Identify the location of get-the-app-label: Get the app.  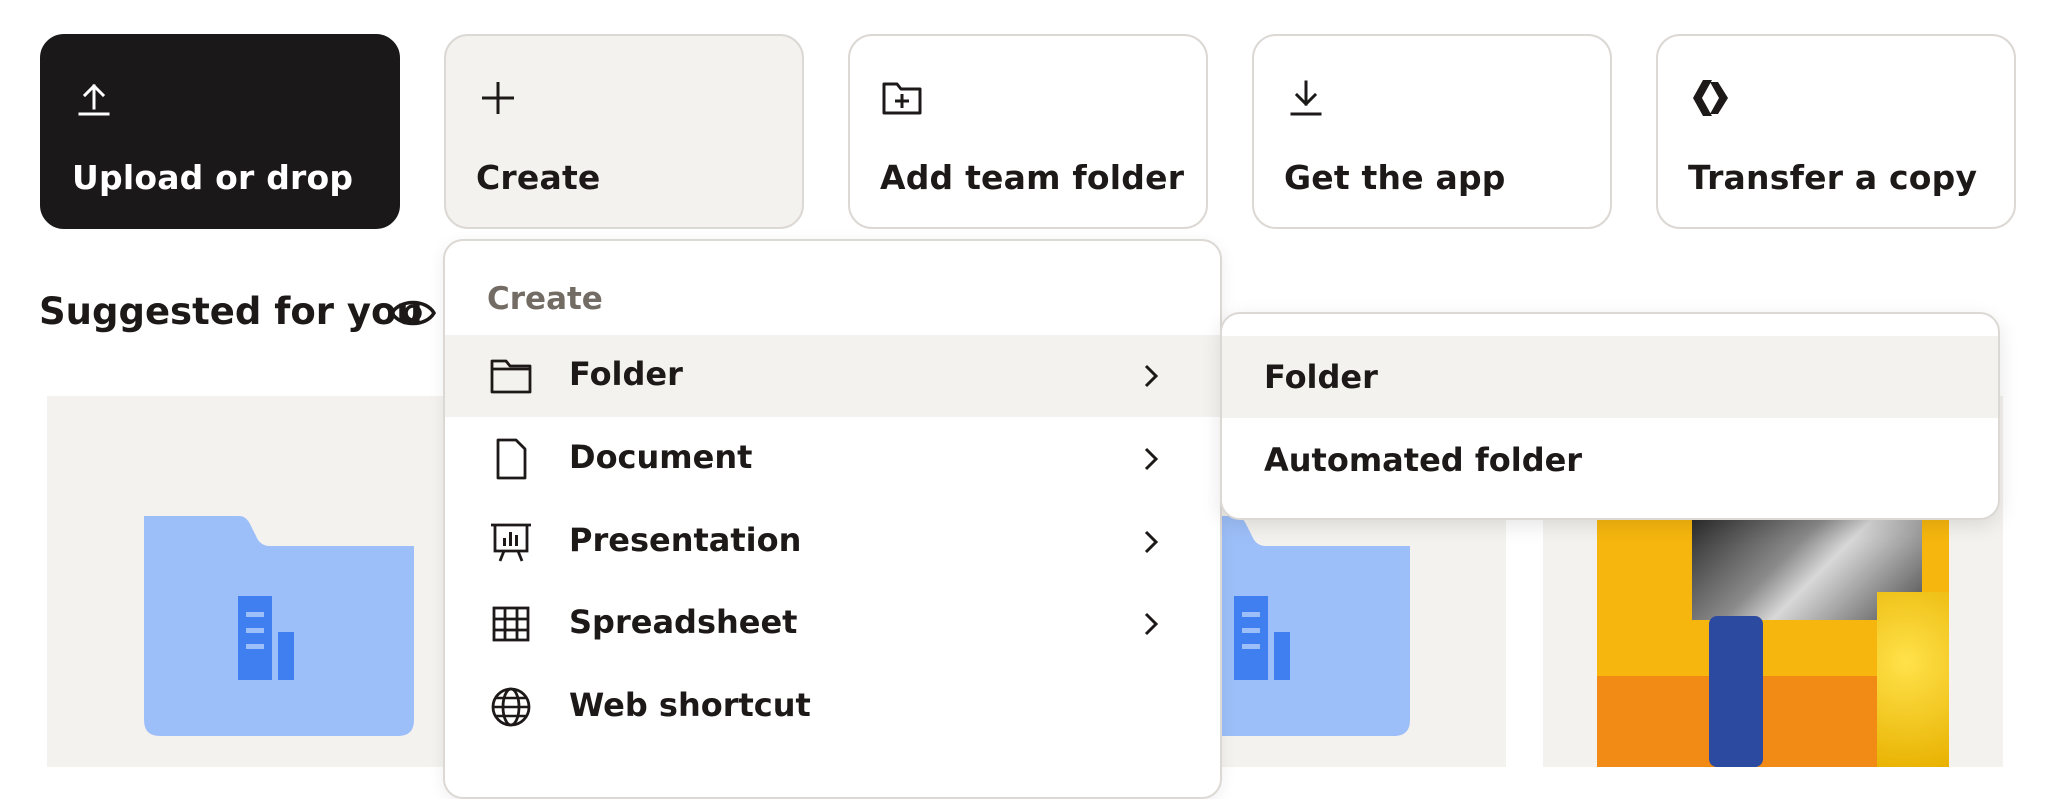
(1395, 177).